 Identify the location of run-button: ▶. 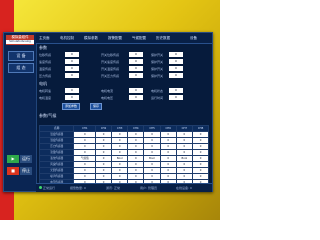
(13, 159).